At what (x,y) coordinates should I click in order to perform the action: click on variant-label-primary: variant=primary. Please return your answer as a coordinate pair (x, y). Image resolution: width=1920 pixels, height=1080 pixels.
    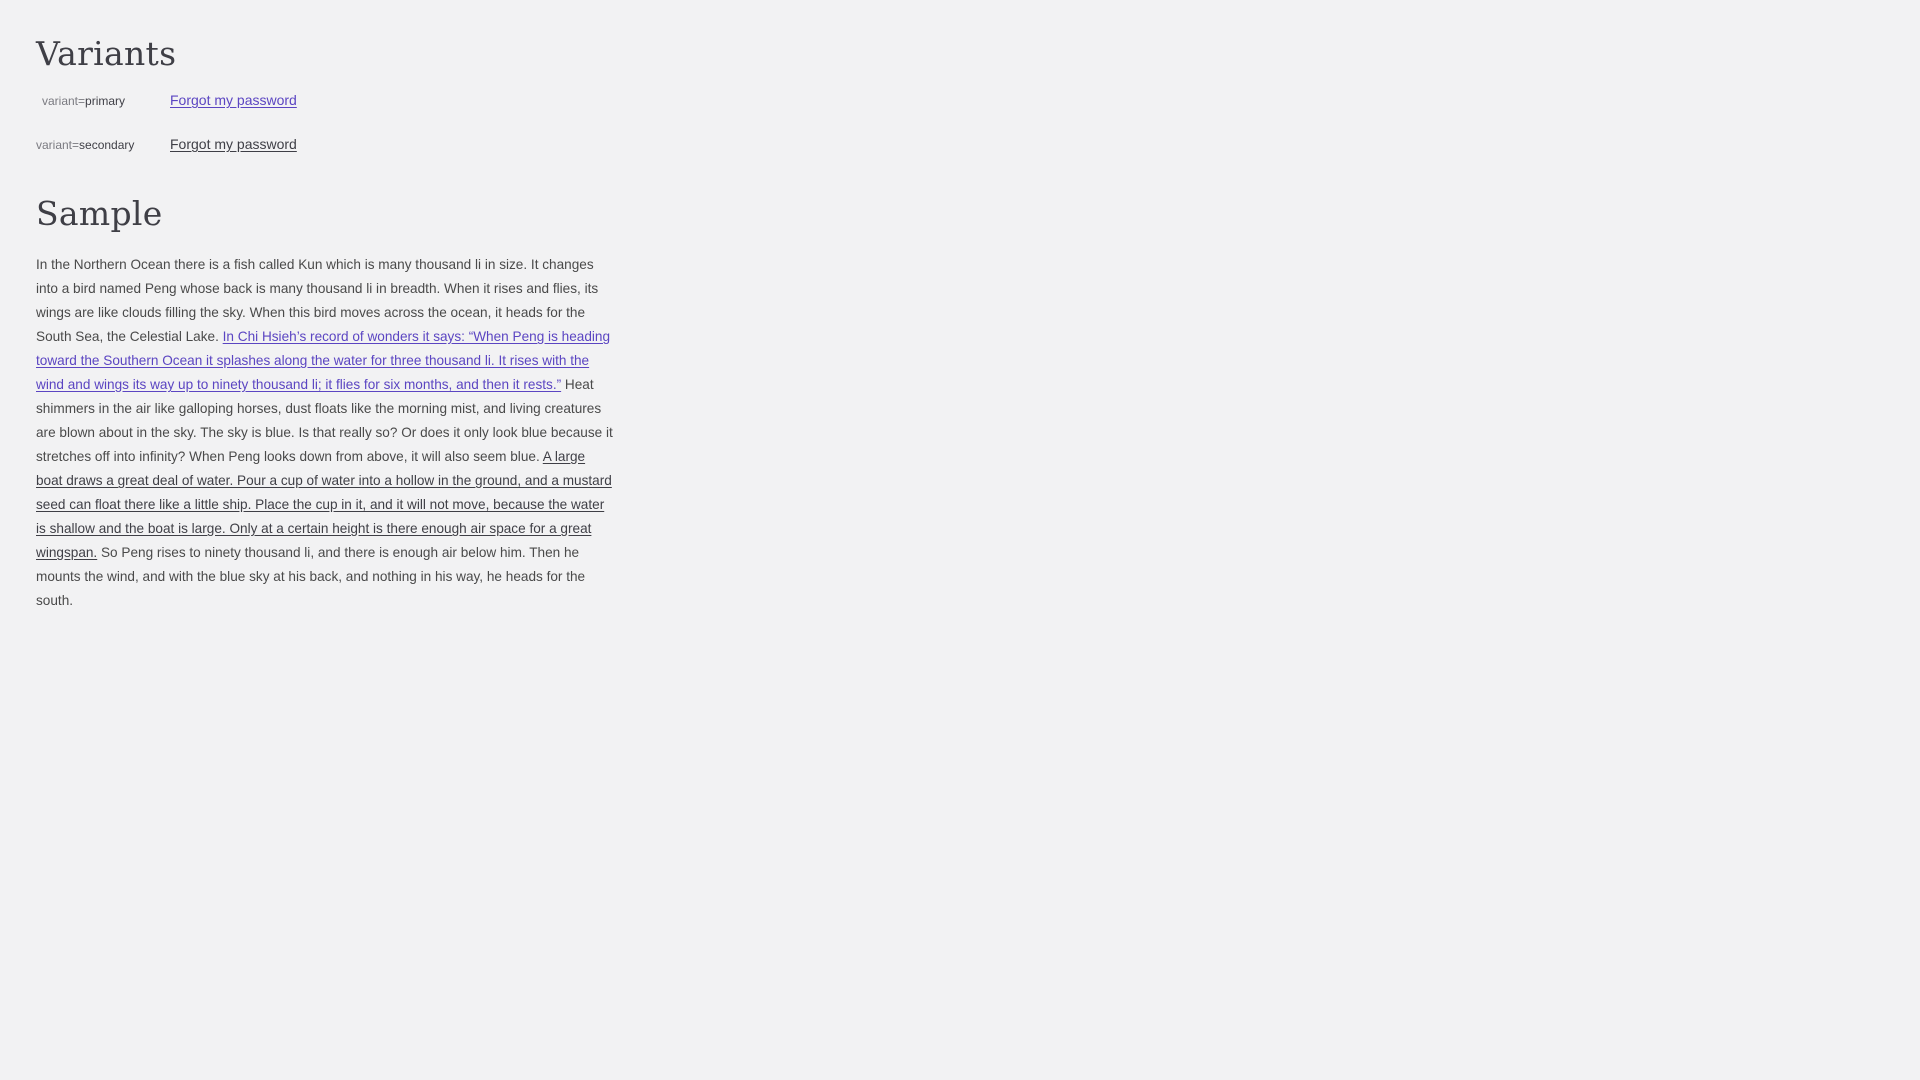
    Looking at the image, I should click on (103, 101).